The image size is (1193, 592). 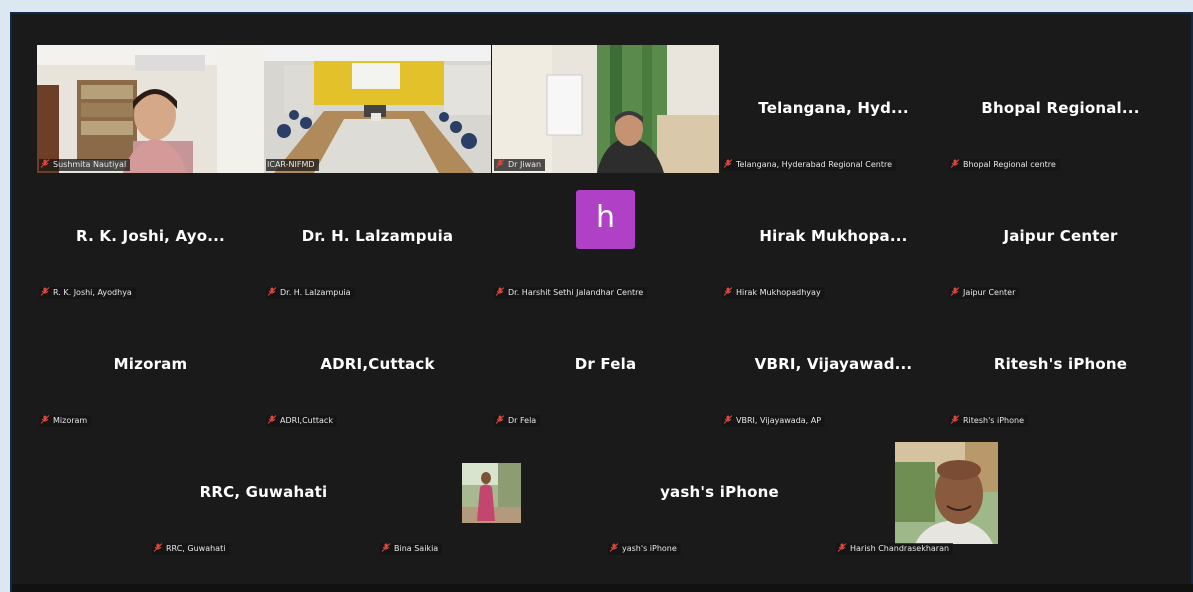 I want to click on participant-label: Bhopal Regional centre, so click(x=1004, y=165).